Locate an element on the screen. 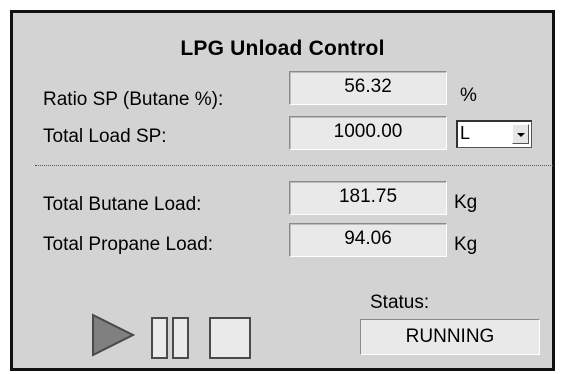  propane-load-unit: Kg is located at coordinates (466, 244).